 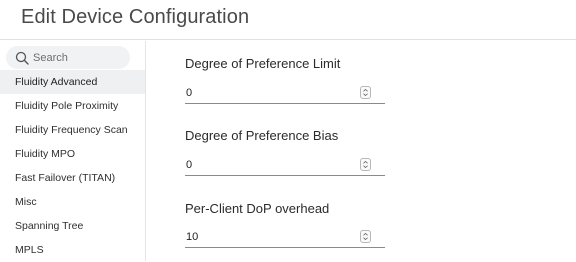 What do you see at coordinates (135, 17) in the screenshot?
I see `page-title: Edit Device Configuration` at bounding box center [135, 17].